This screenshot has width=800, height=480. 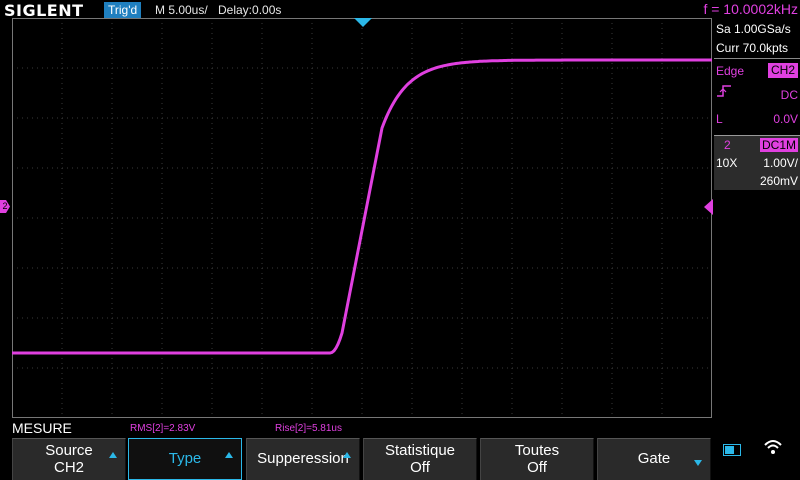 What do you see at coordinates (654, 459) in the screenshot?
I see `gate-softkey: Gate` at bounding box center [654, 459].